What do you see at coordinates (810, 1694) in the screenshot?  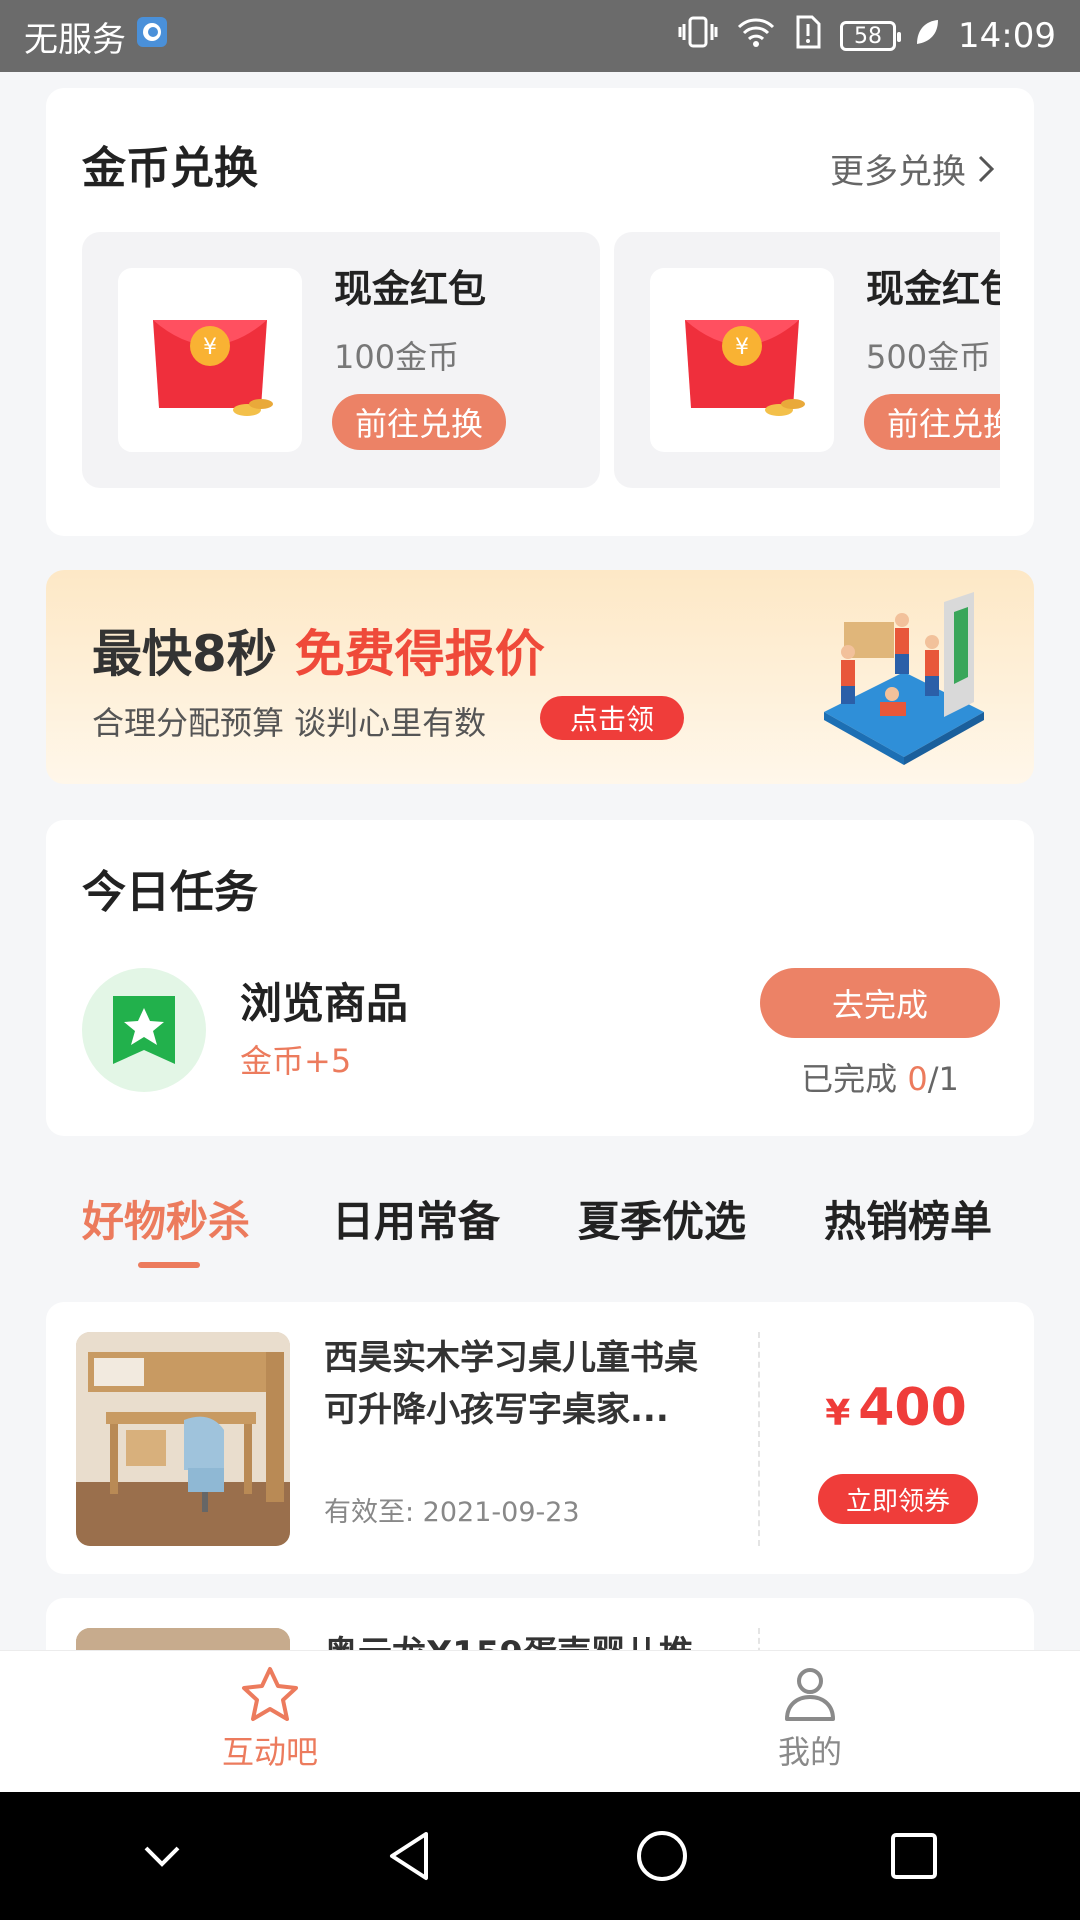 I see `user-icon` at bounding box center [810, 1694].